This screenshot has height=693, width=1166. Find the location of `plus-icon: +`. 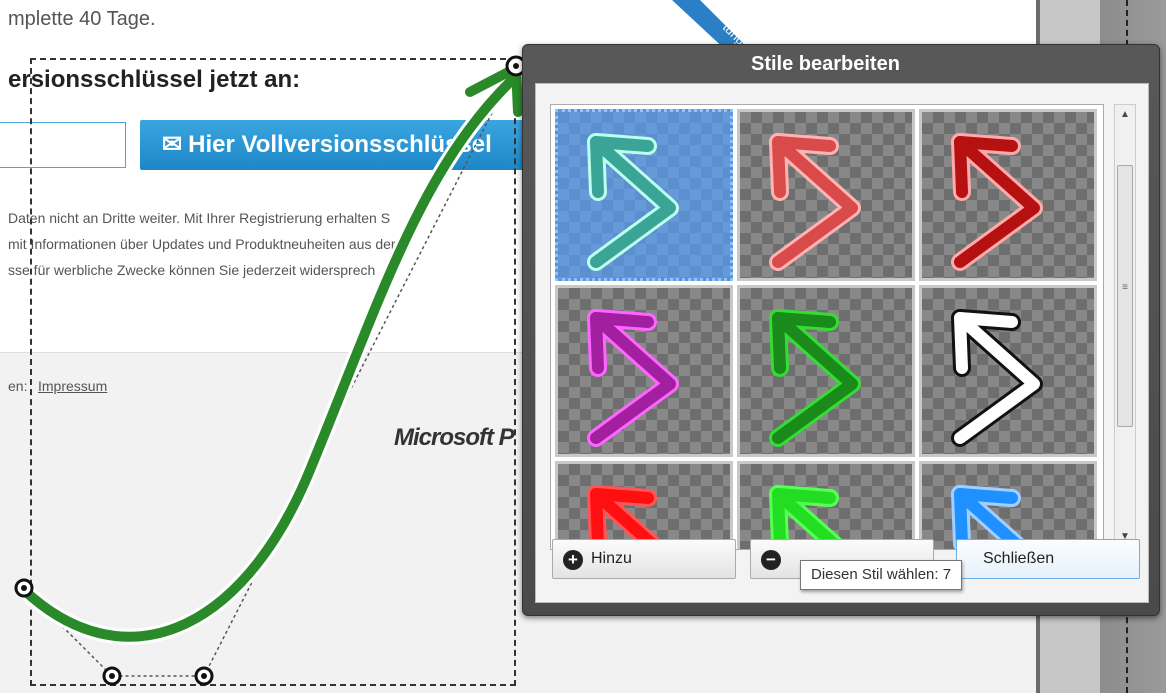

plus-icon: + is located at coordinates (573, 560).